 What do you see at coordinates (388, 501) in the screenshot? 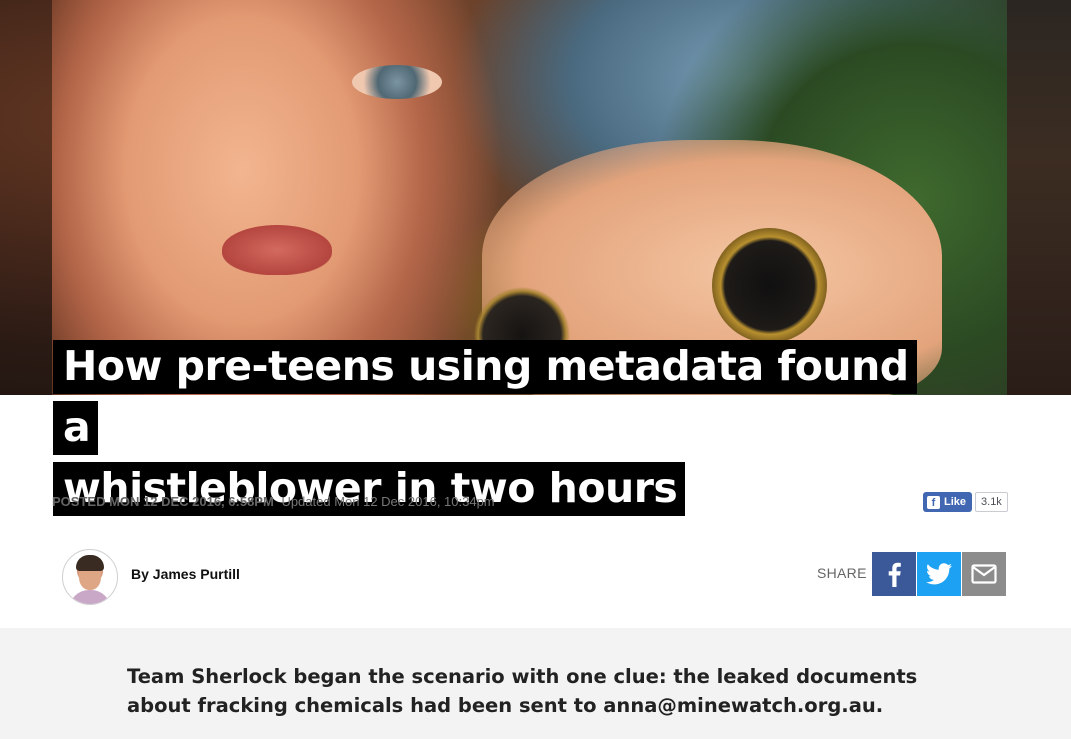
I see `updated-date: Updated Mon 12 Dec 2016, 10:34pm` at bounding box center [388, 501].